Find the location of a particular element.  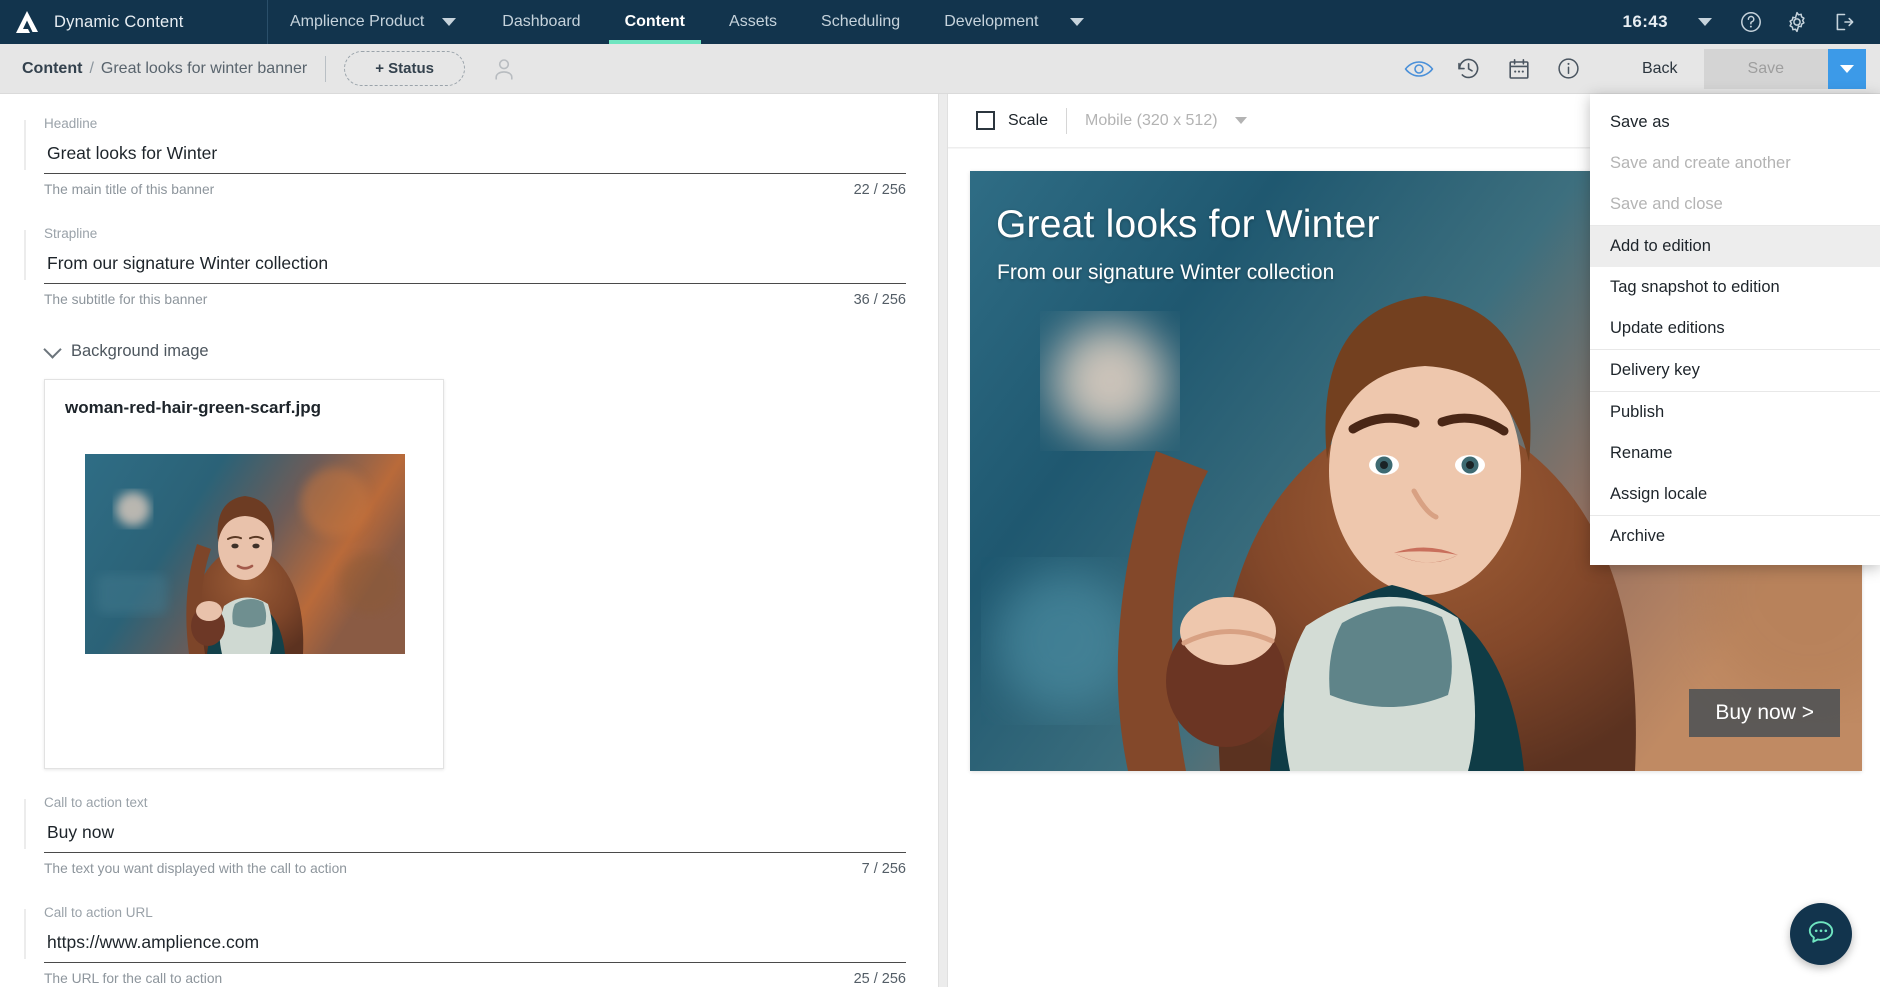

product-switcher: Amplience Product is located at coordinates (350, 22).